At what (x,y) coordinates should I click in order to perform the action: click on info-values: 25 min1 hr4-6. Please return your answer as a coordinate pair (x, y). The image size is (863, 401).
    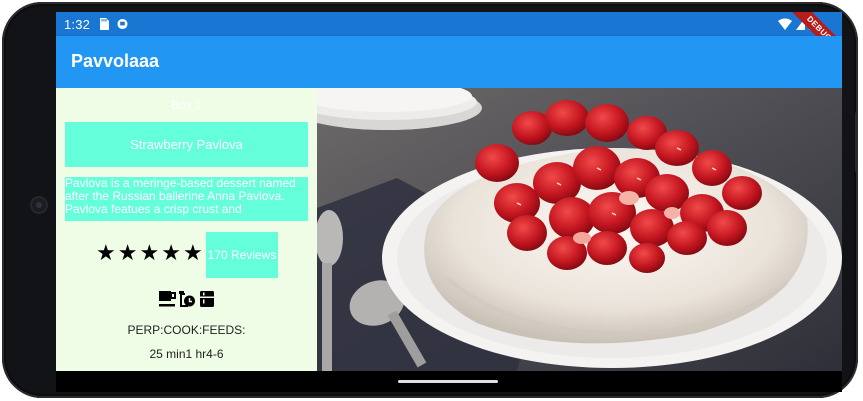
    Looking at the image, I should click on (186, 354).